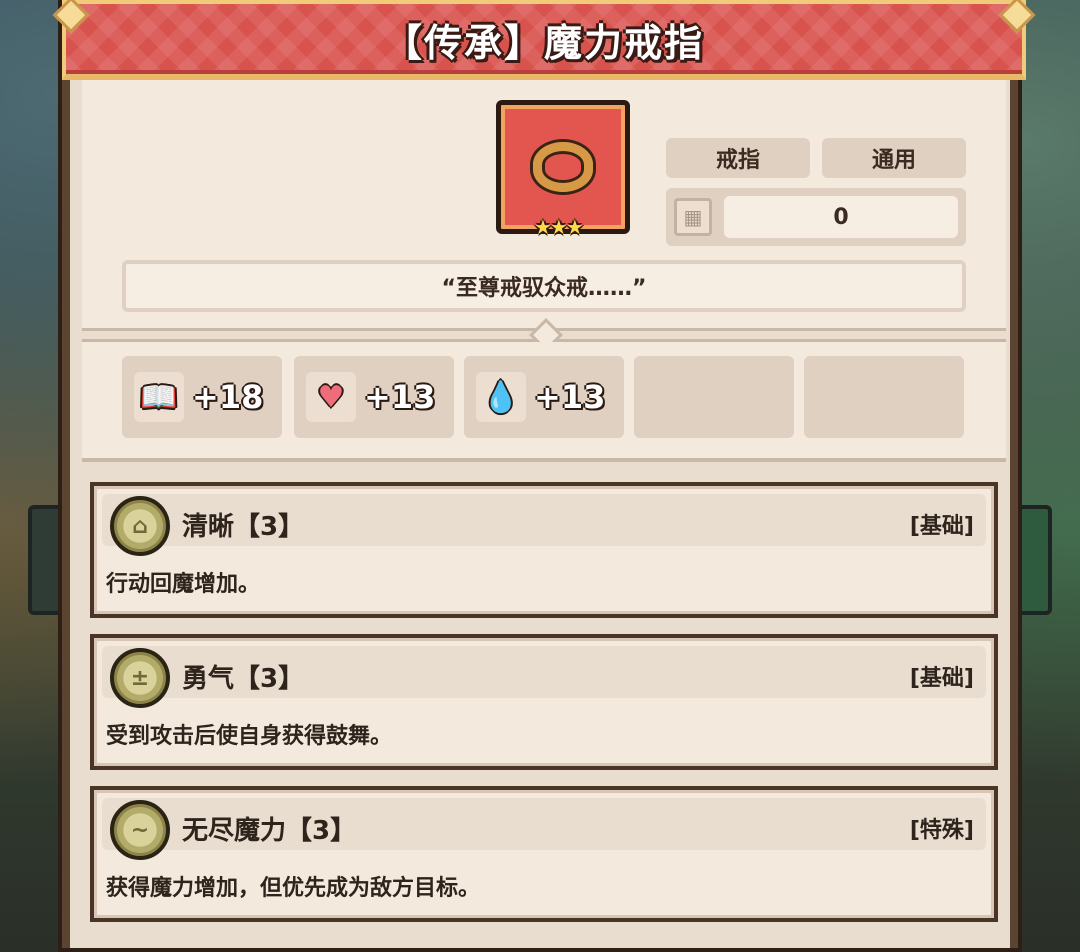 This screenshot has height=952, width=1080. I want to click on slot-icon: ▦, so click(693, 217).